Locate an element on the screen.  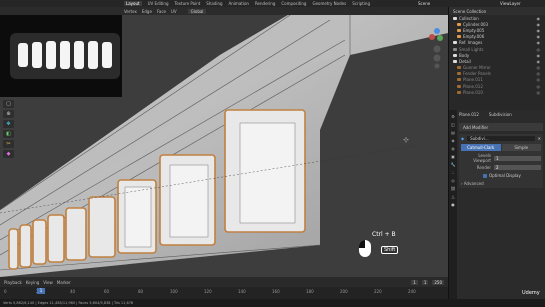
tab-texture-paint: Texture Paint is located at coordinates (187, 3).